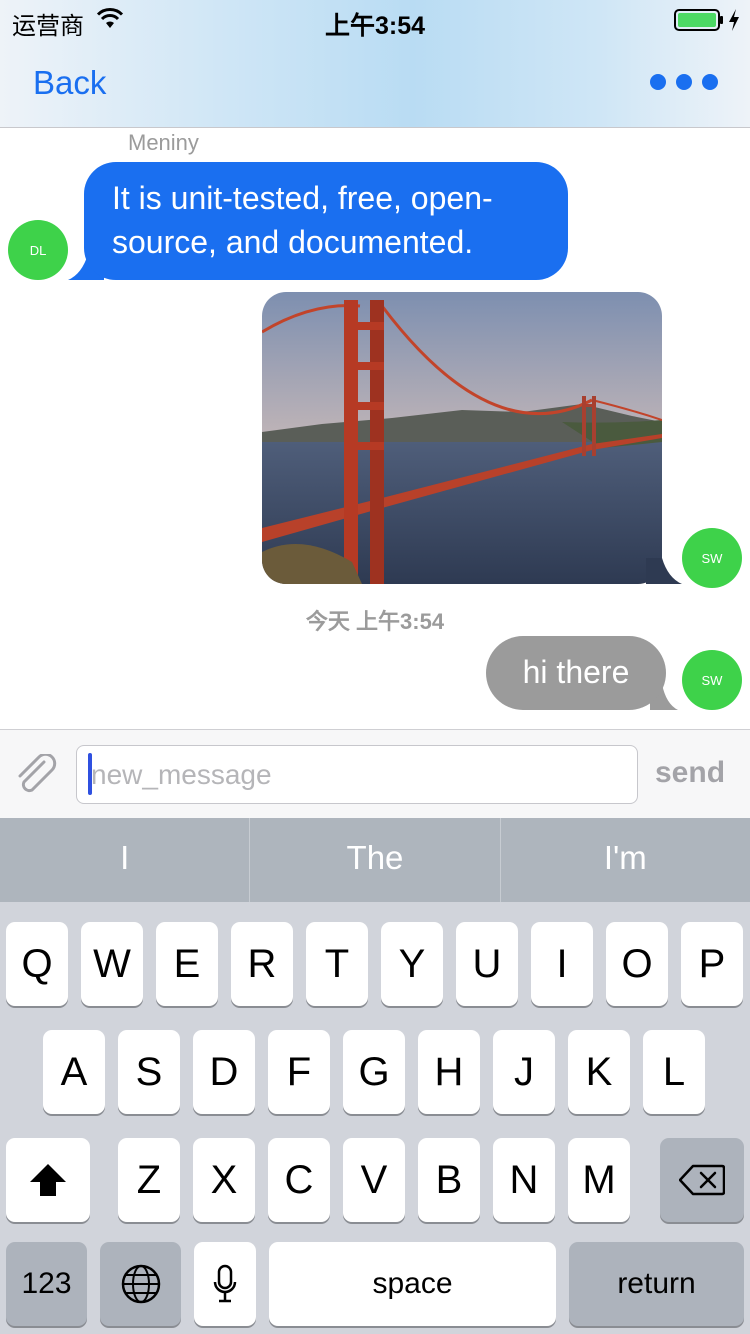  Describe the element at coordinates (37, 964) in the screenshot. I see `key-q: Q` at that location.